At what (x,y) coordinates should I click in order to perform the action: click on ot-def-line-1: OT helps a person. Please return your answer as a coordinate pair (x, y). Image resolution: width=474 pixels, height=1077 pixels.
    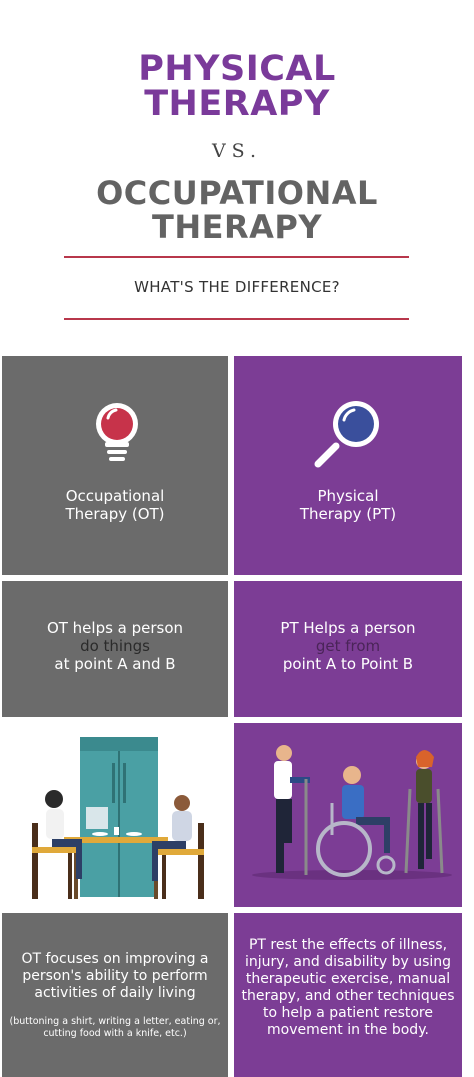
    Looking at the image, I should click on (115, 628).